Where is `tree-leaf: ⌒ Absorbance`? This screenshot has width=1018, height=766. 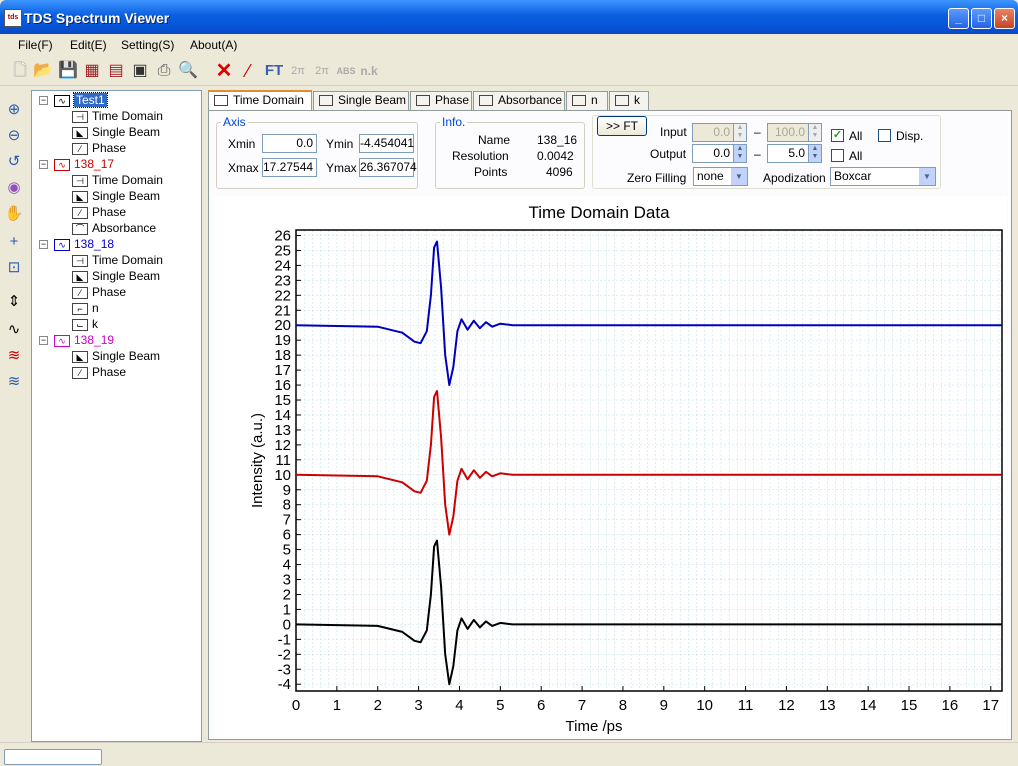
tree-leaf: ⌒ Absorbance is located at coordinates (114, 228).